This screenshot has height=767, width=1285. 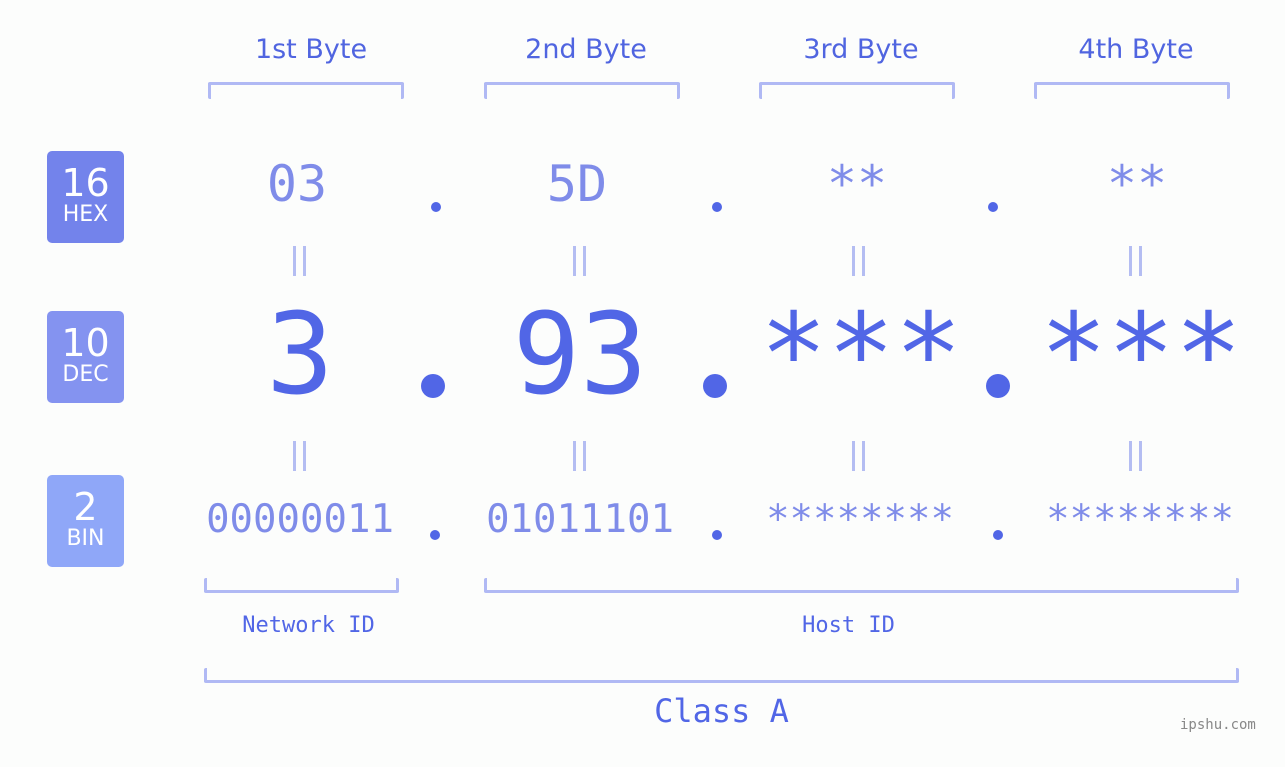 What do you see at coordinates (1218, 725) in the screenshot?
I see `watermark: ipshu.com` at bounding box center [1218, 725].